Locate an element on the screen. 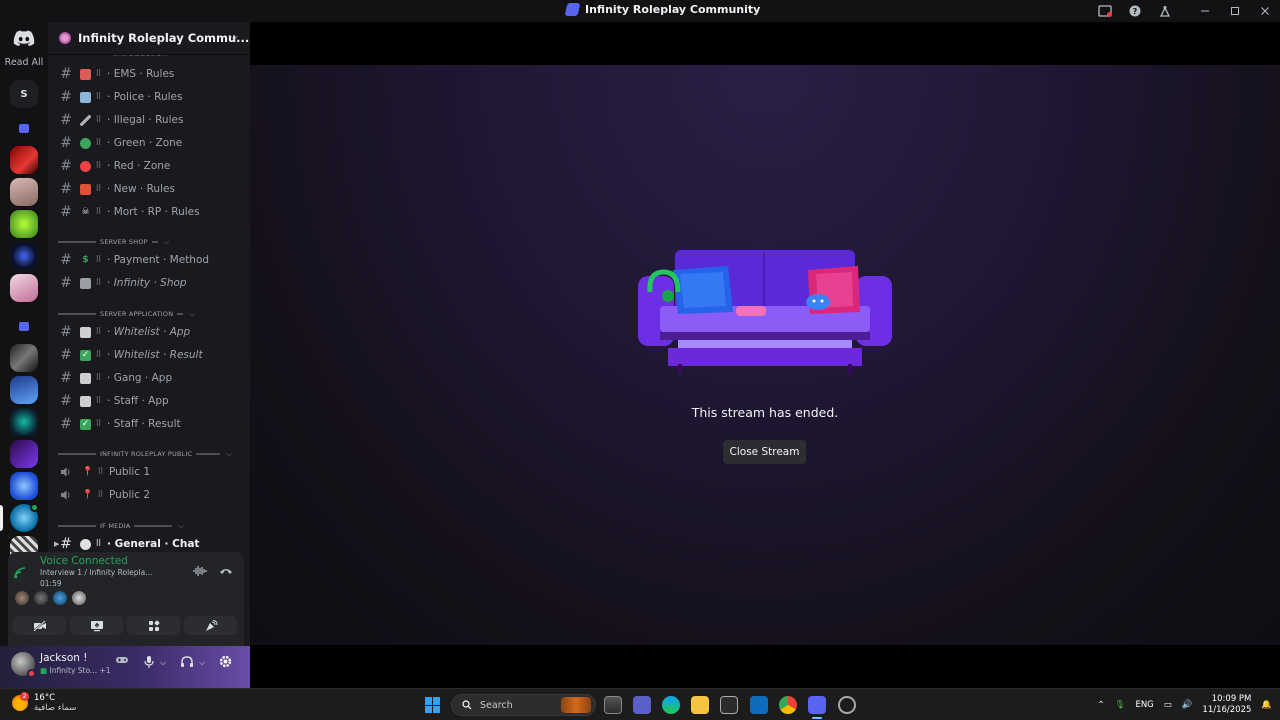  clock: 10:09 PM 11/16/2025 is located at coordinates (1226, 705).